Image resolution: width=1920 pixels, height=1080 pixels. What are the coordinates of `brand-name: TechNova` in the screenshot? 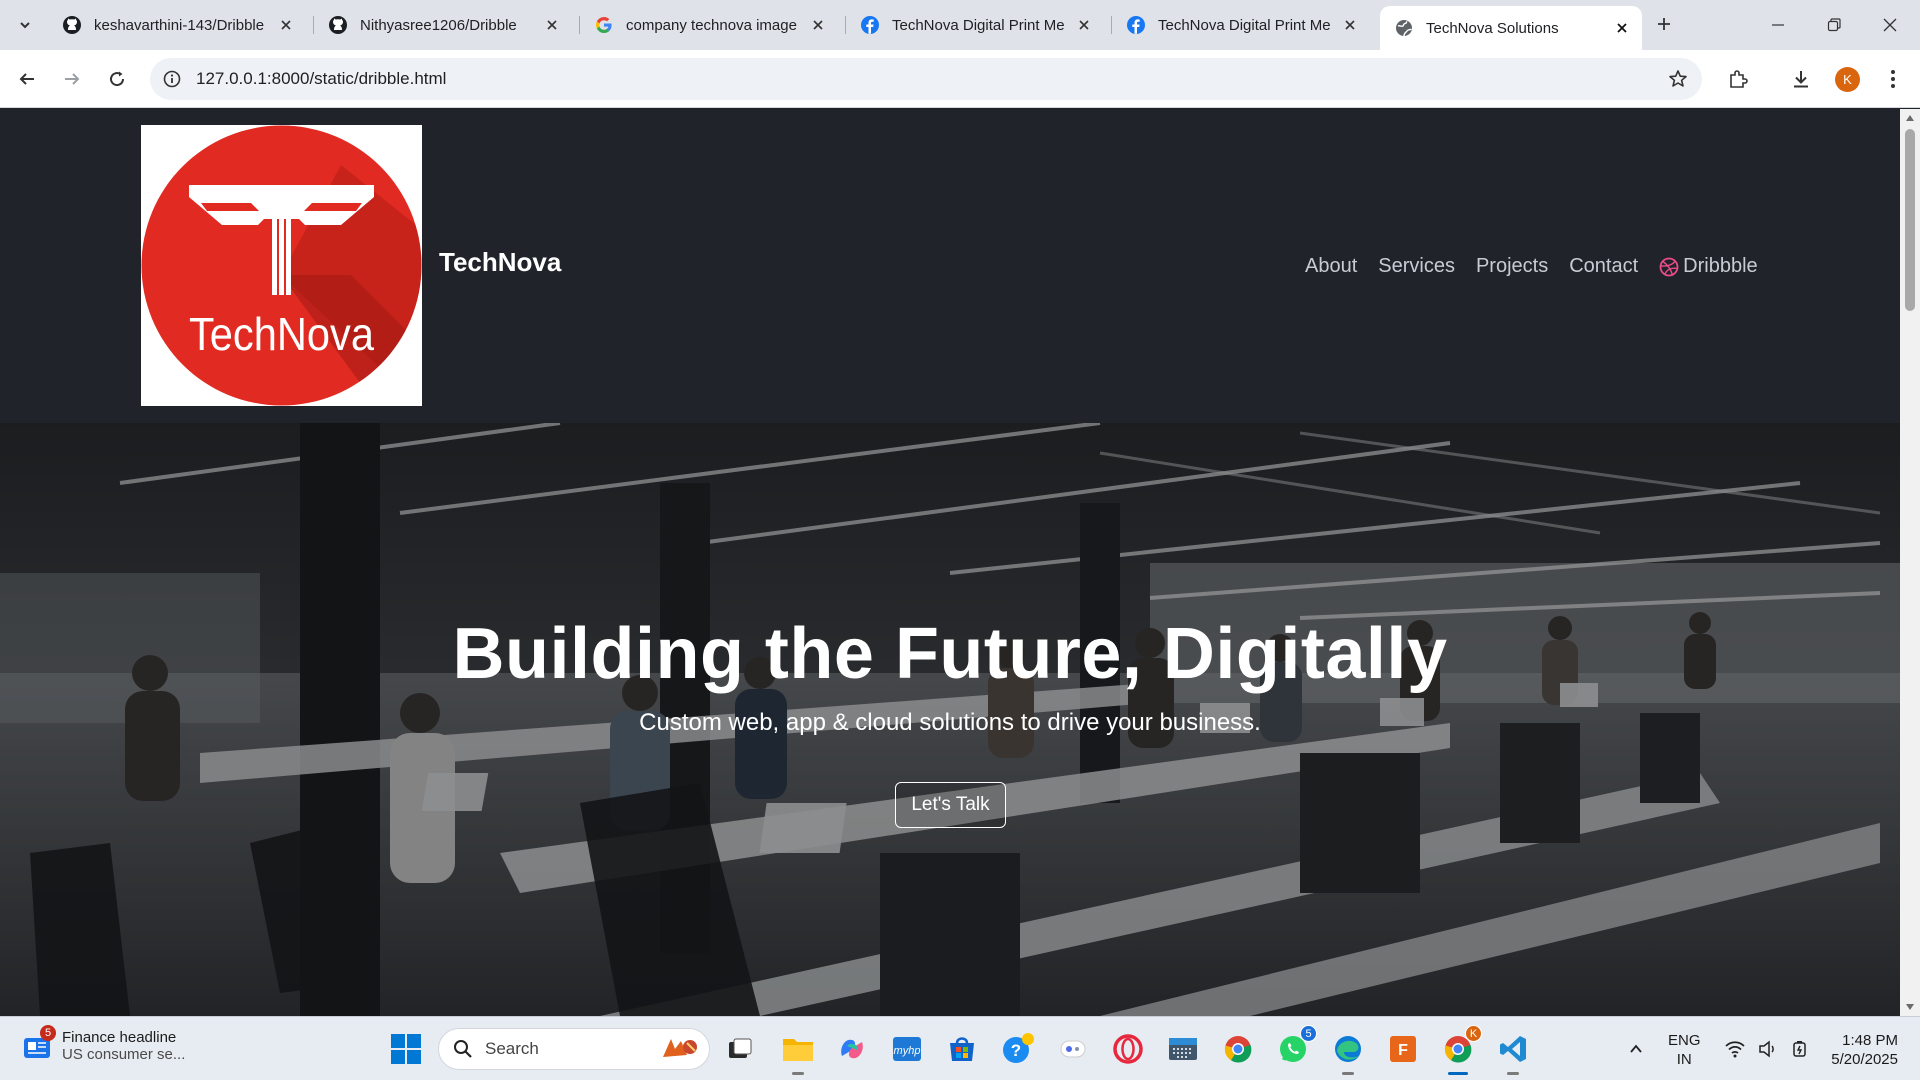 It's located at (500, 262).